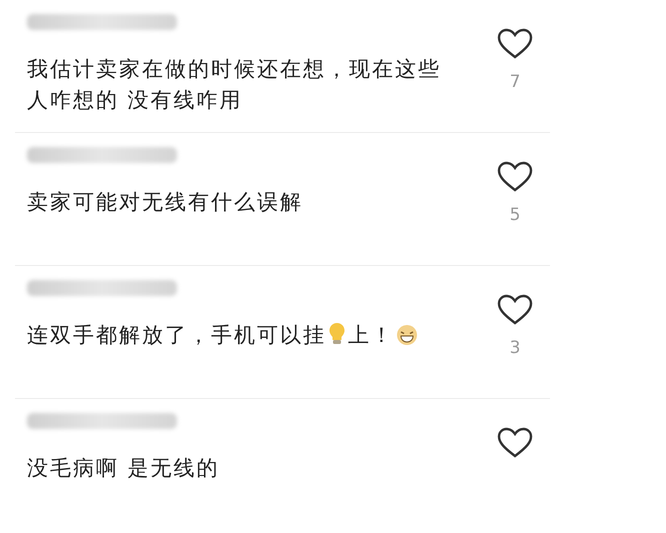 Image resolution: width=666 pixels, height=533 pixels. I want to click on comment-text: 卖家可能对无线有什么误解, so click(165, 202).